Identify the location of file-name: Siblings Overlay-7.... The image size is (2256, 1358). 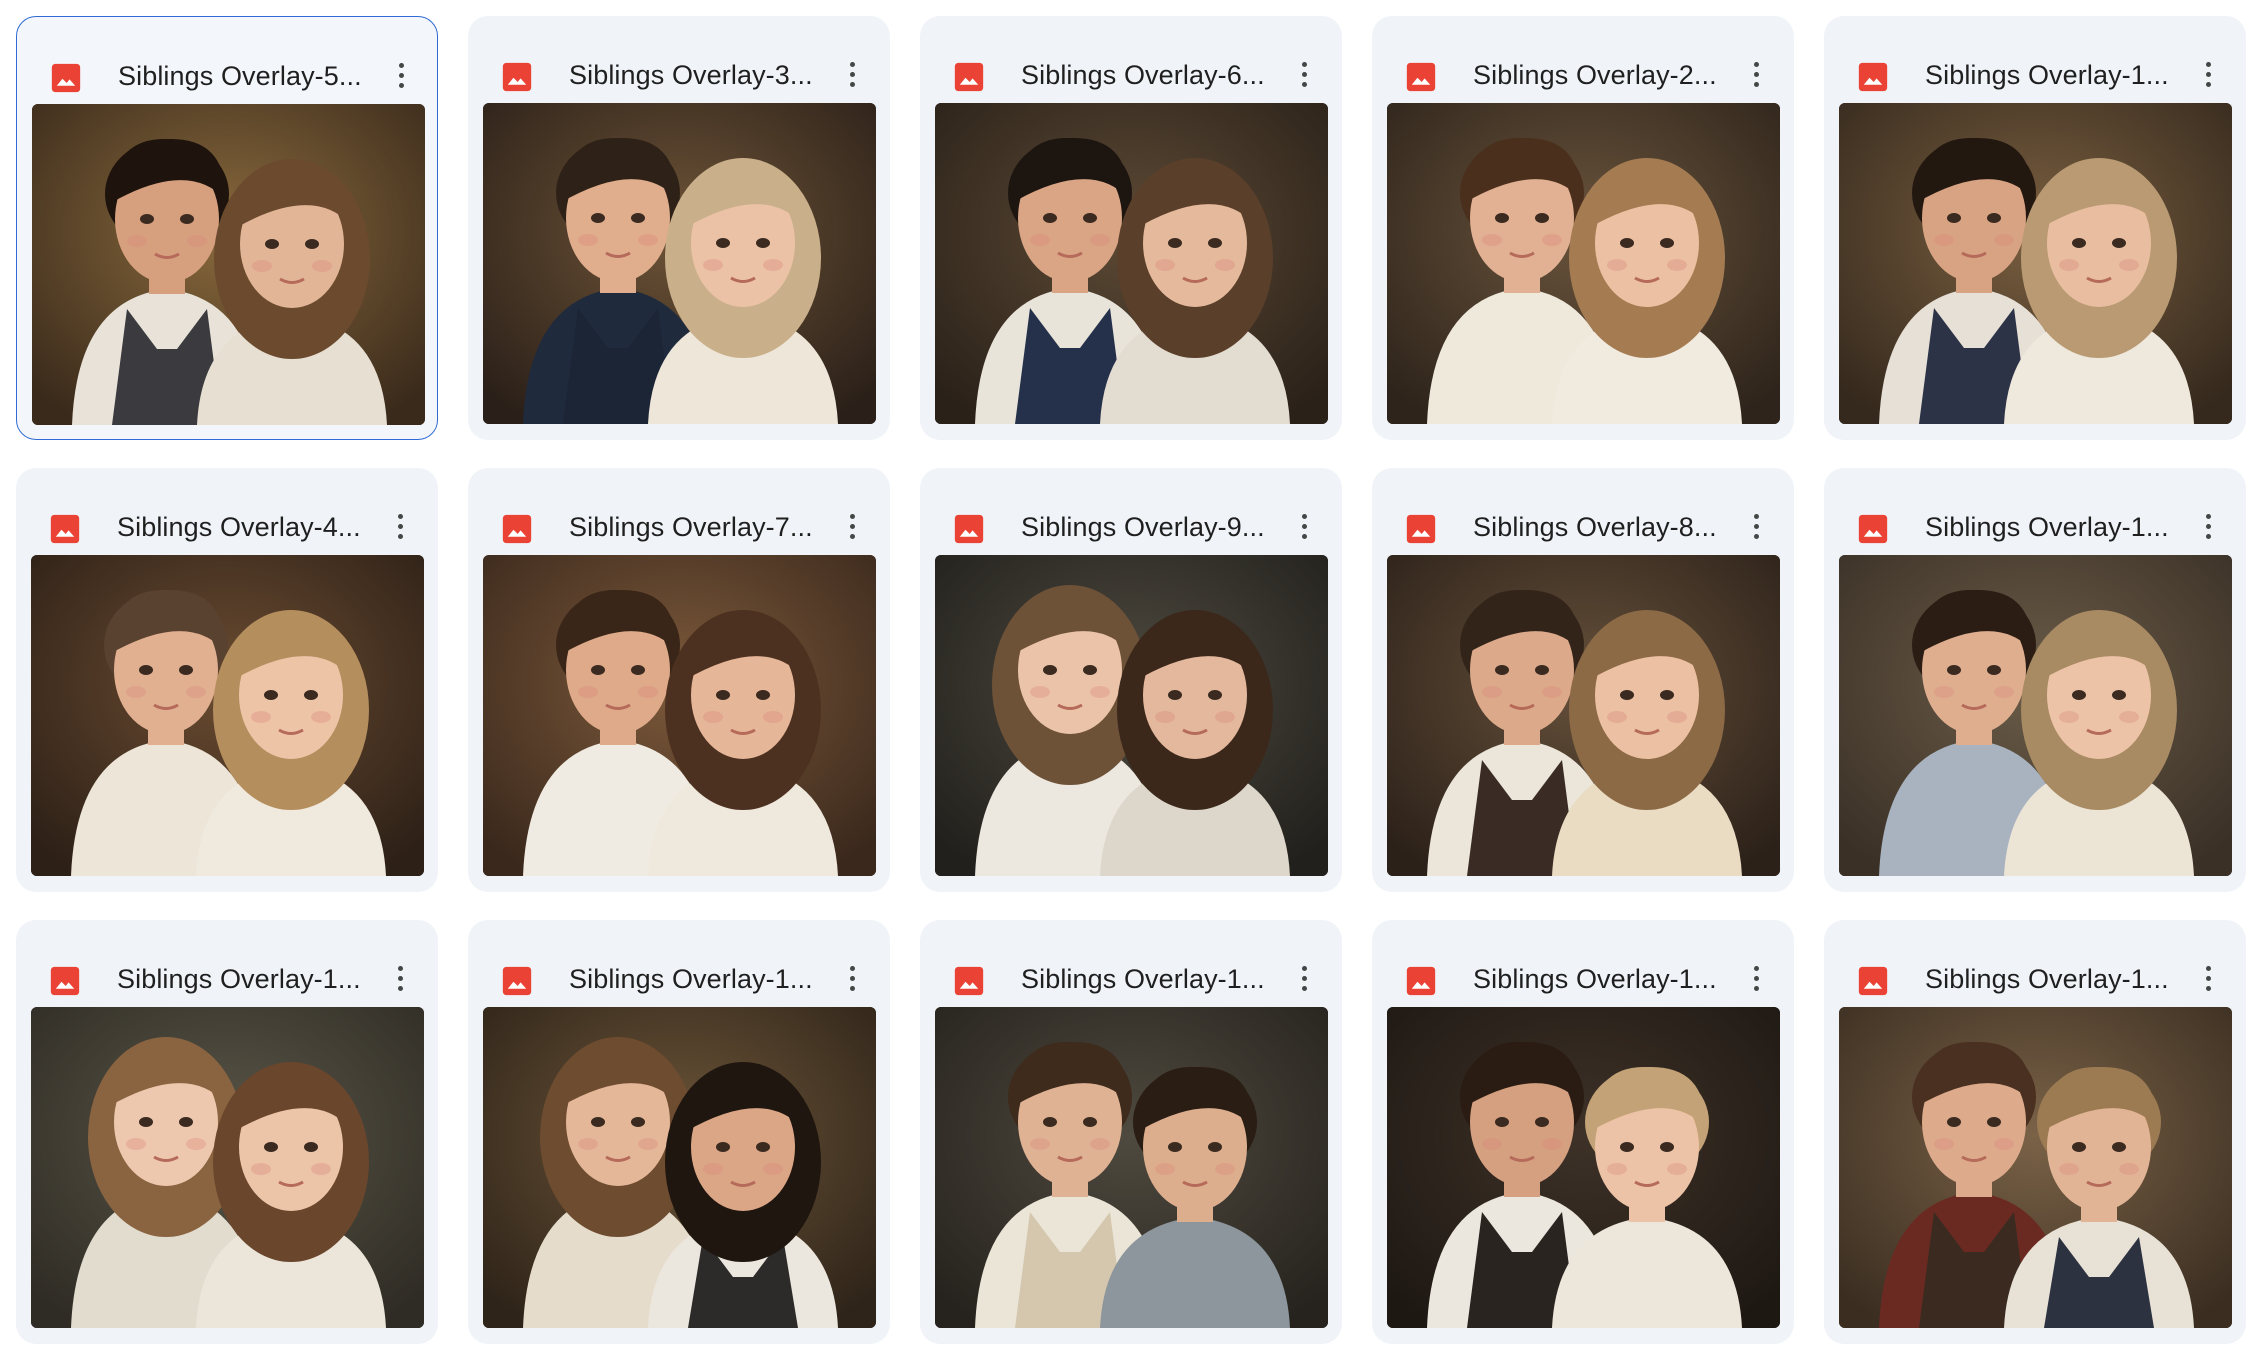
(691, 527).